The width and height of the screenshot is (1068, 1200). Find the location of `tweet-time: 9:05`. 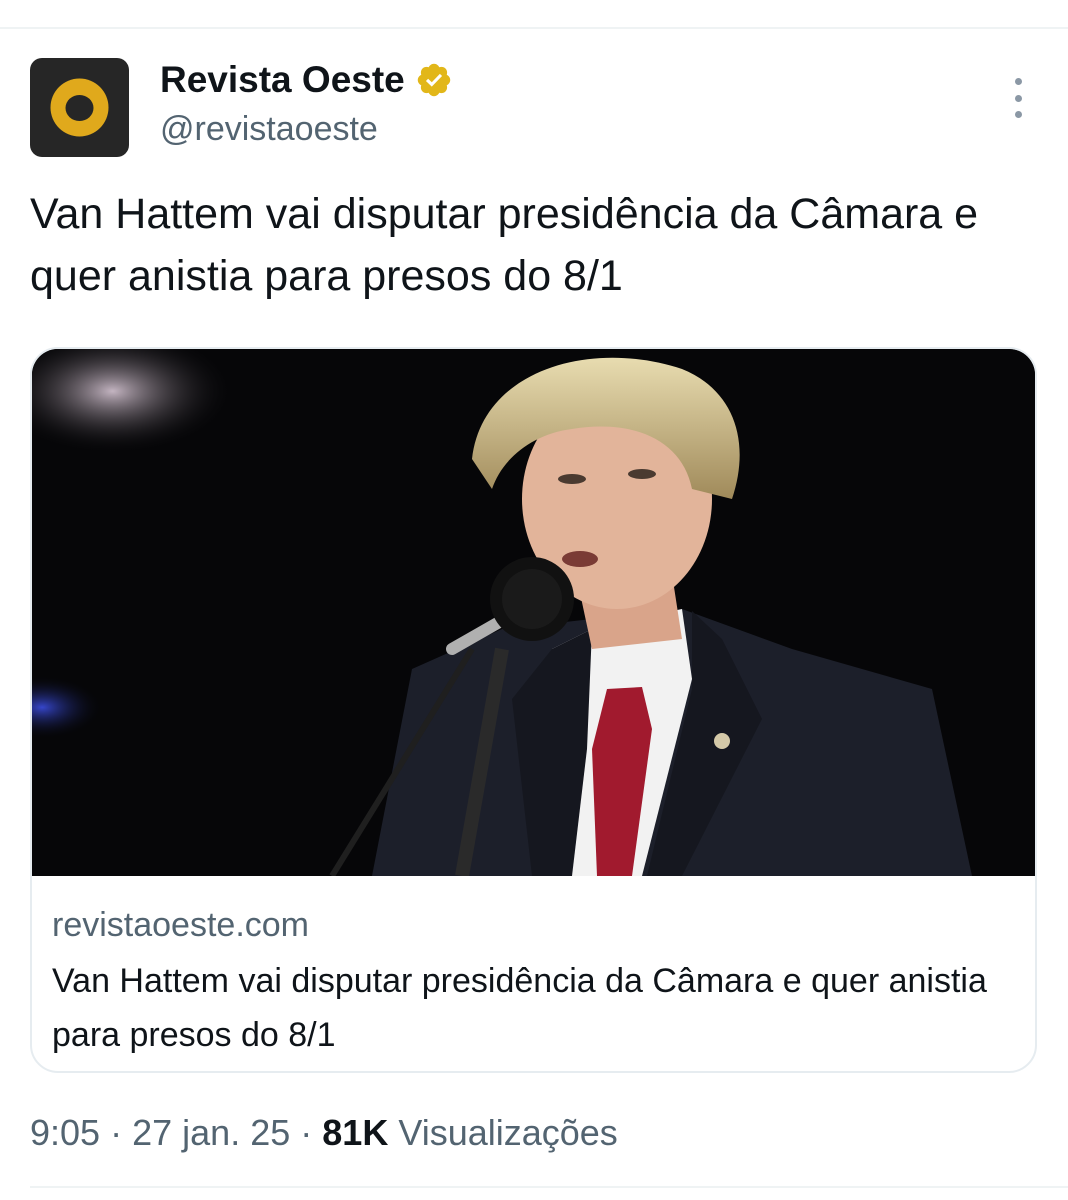

tweet-time: 9:05 is located at coordinates (65, 1132).